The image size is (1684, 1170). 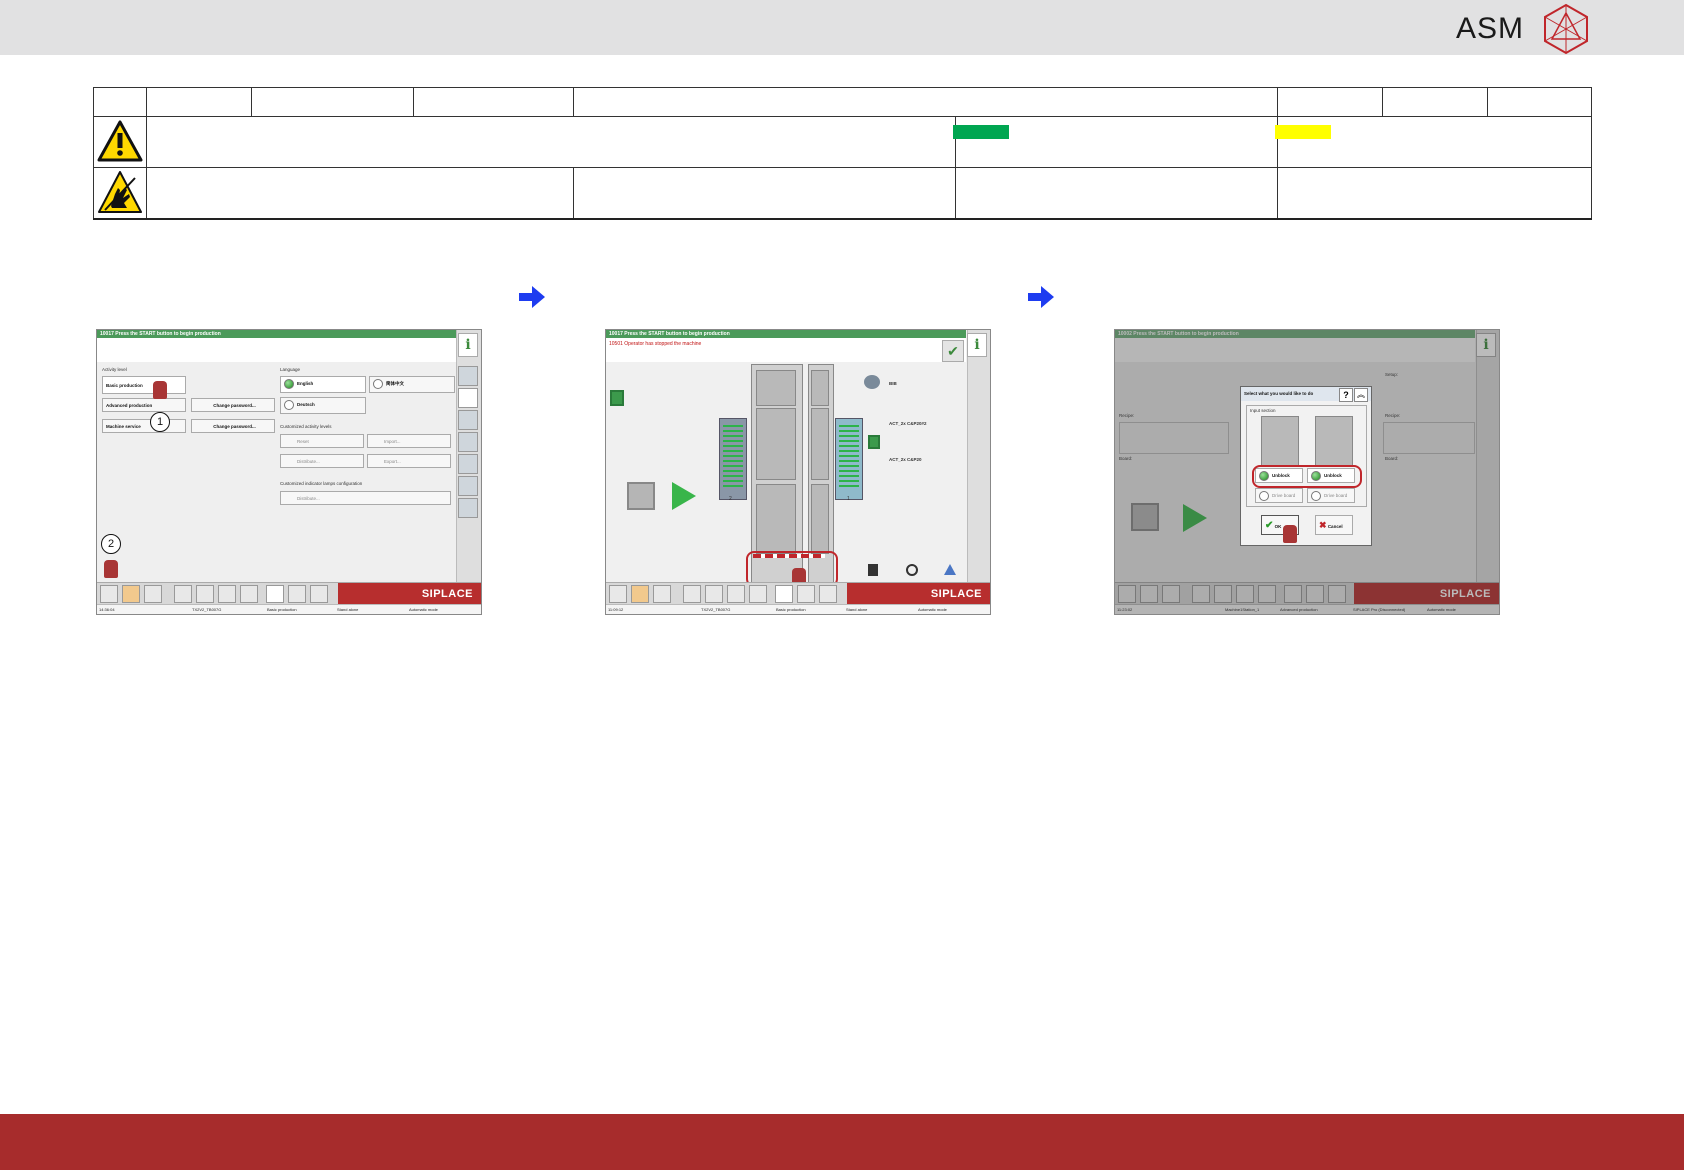 I want to click on language-chinese-option: 简体中文, so click(x=412, y=384).